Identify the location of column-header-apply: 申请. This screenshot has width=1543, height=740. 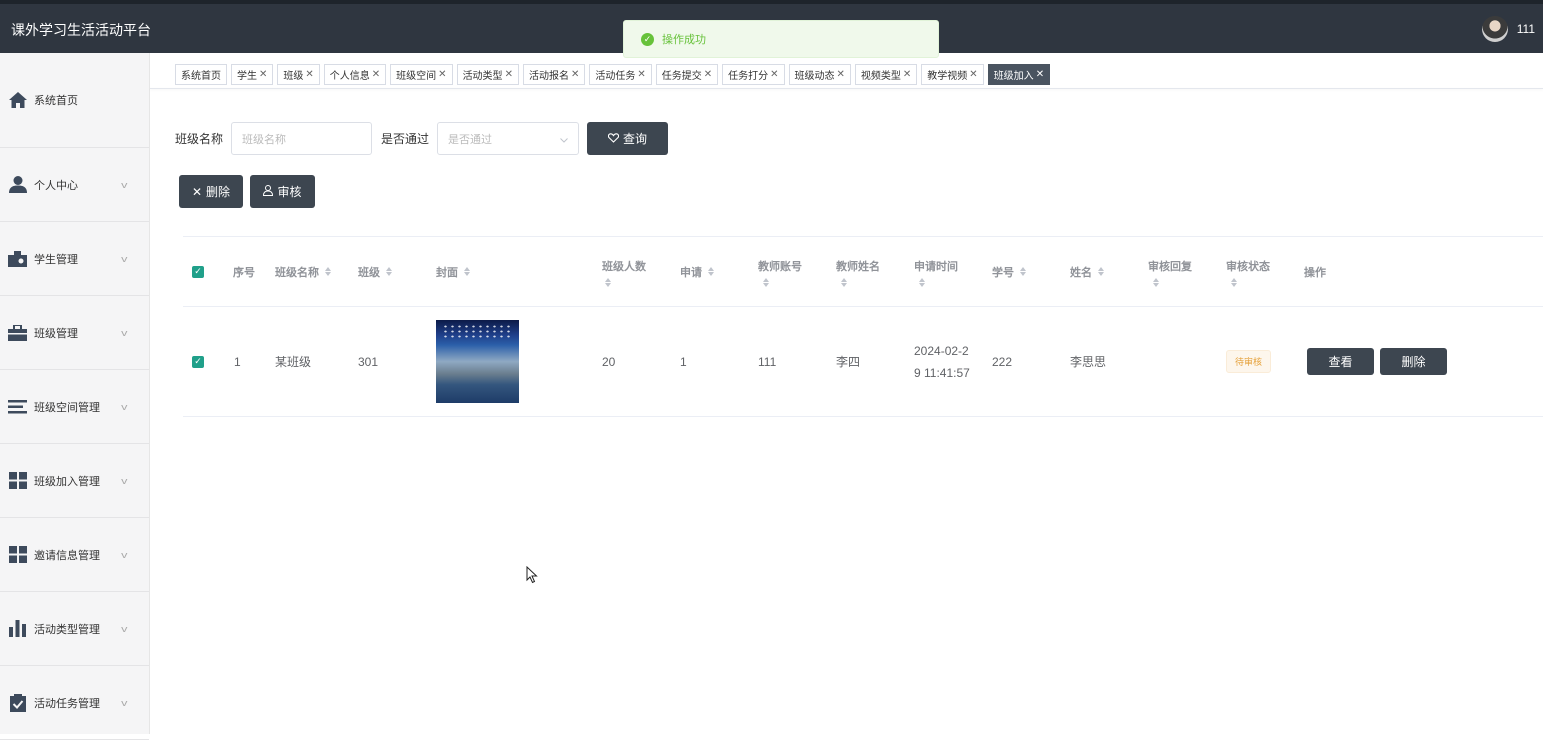
(697, 271).